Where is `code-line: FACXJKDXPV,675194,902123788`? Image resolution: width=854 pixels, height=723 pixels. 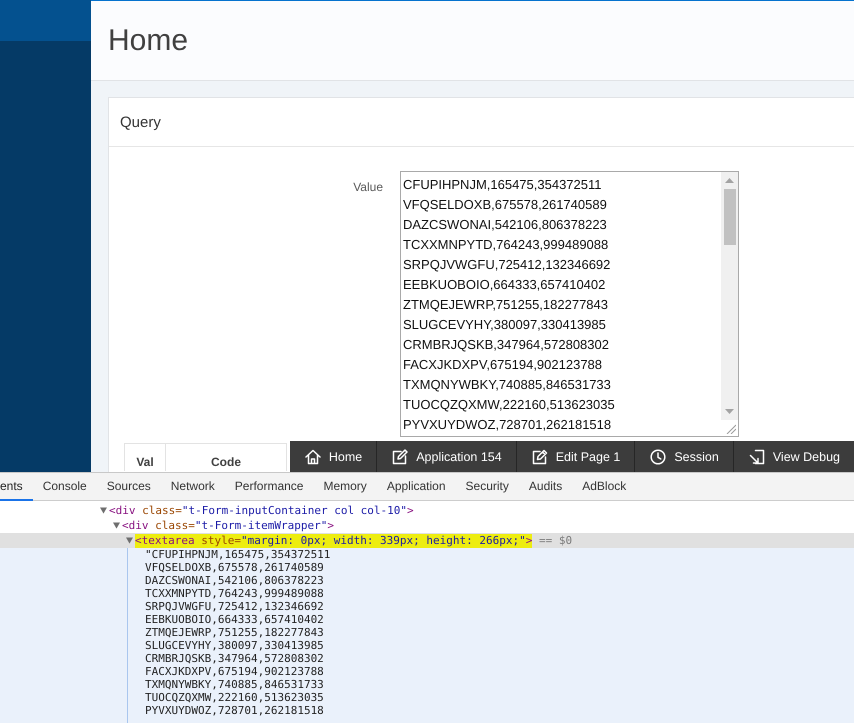
code-line: FACXJKDXPV,675194,902123788 is located at coordinates (235, 671).